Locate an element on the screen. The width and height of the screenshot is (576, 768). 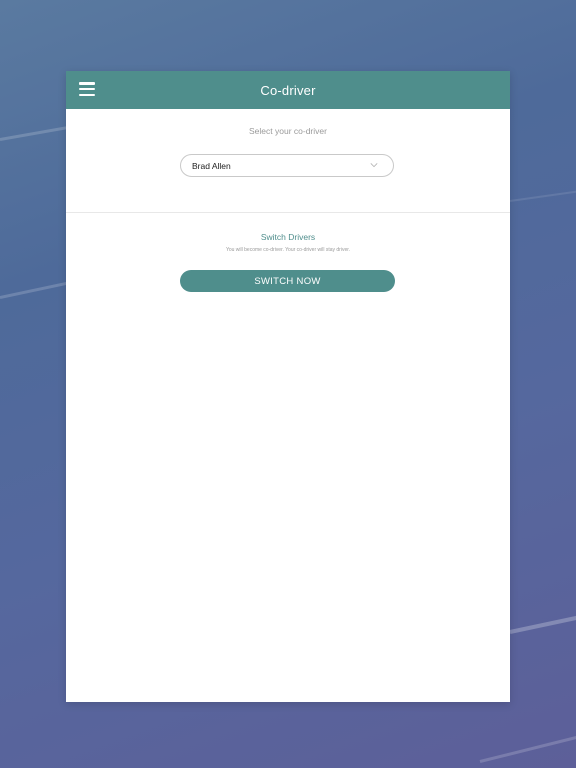
page-title: Co-driver is located at coordinates (288, 90).